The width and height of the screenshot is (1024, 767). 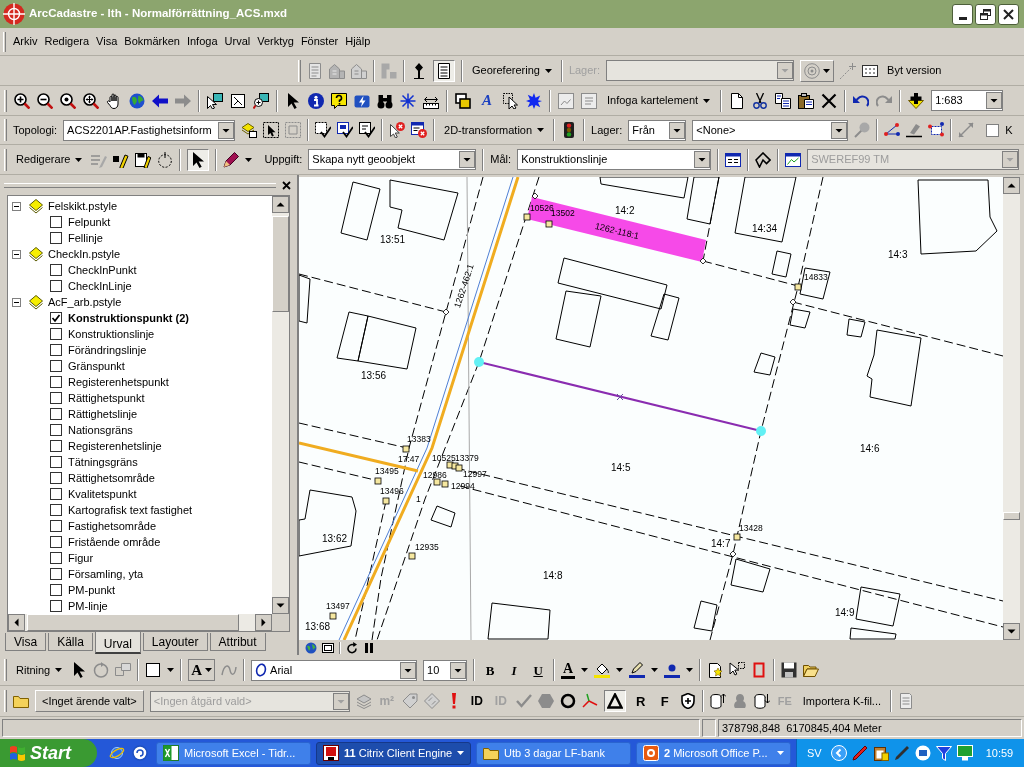 I want to click on italic-button: I, so click(x=514, y=670).